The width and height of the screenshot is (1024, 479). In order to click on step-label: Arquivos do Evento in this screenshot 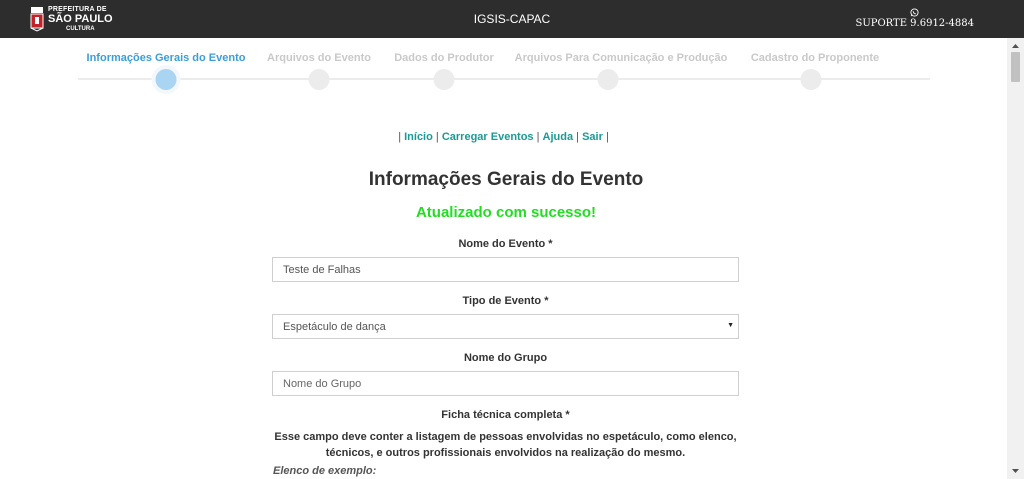, I will do `click(319, 58)`.